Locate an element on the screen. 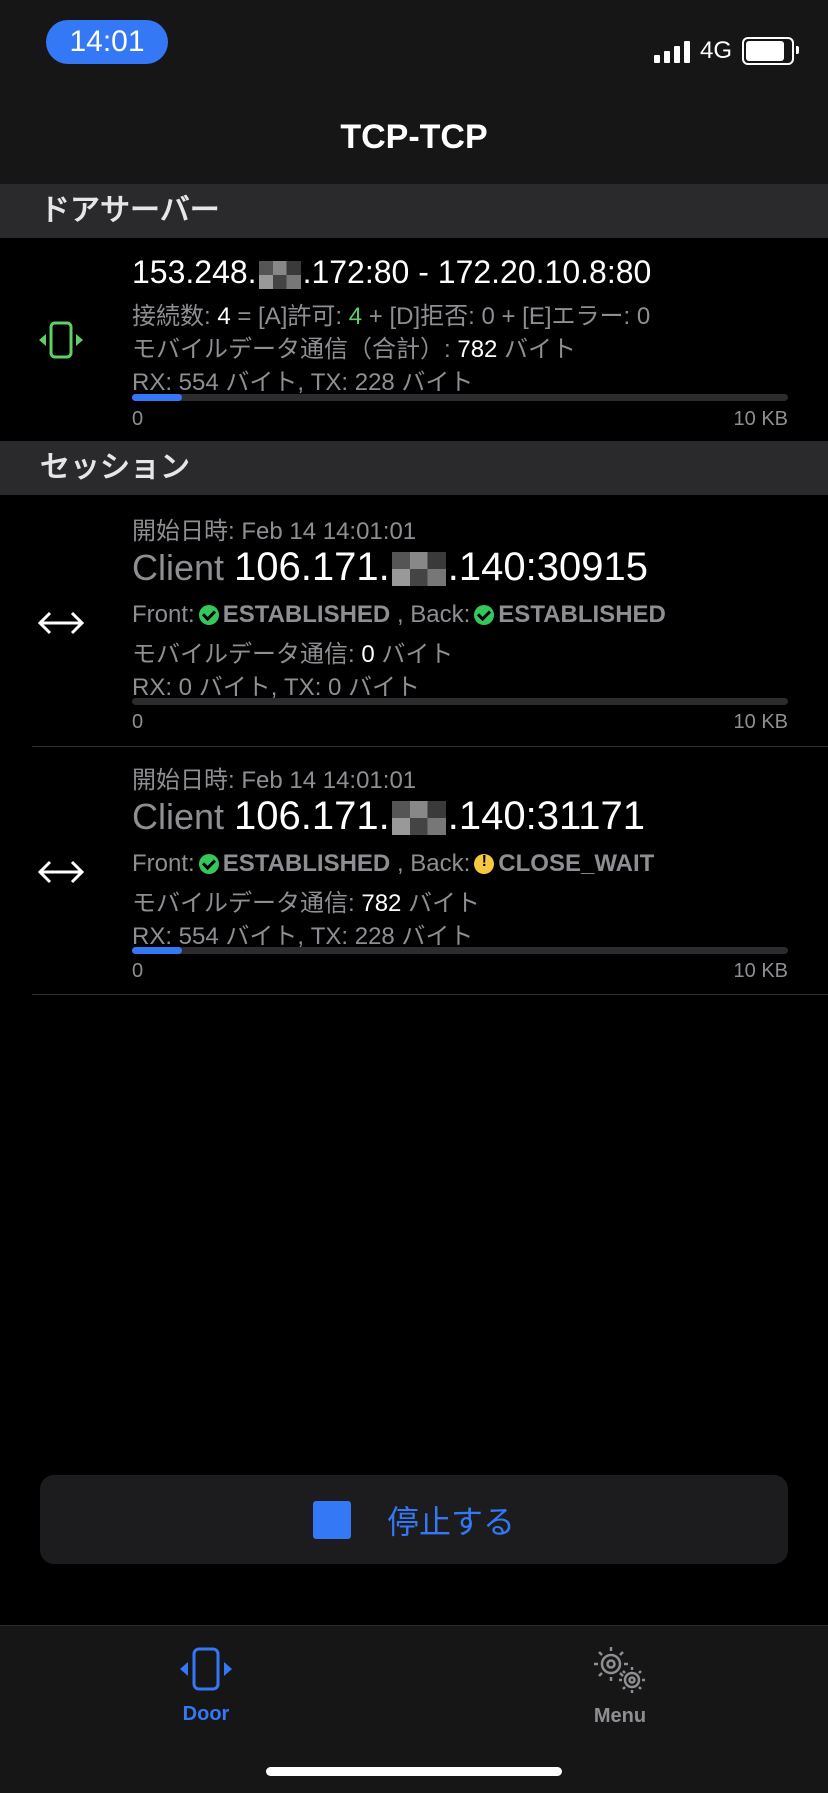  warning-icon is located at coordinates (484, 863).